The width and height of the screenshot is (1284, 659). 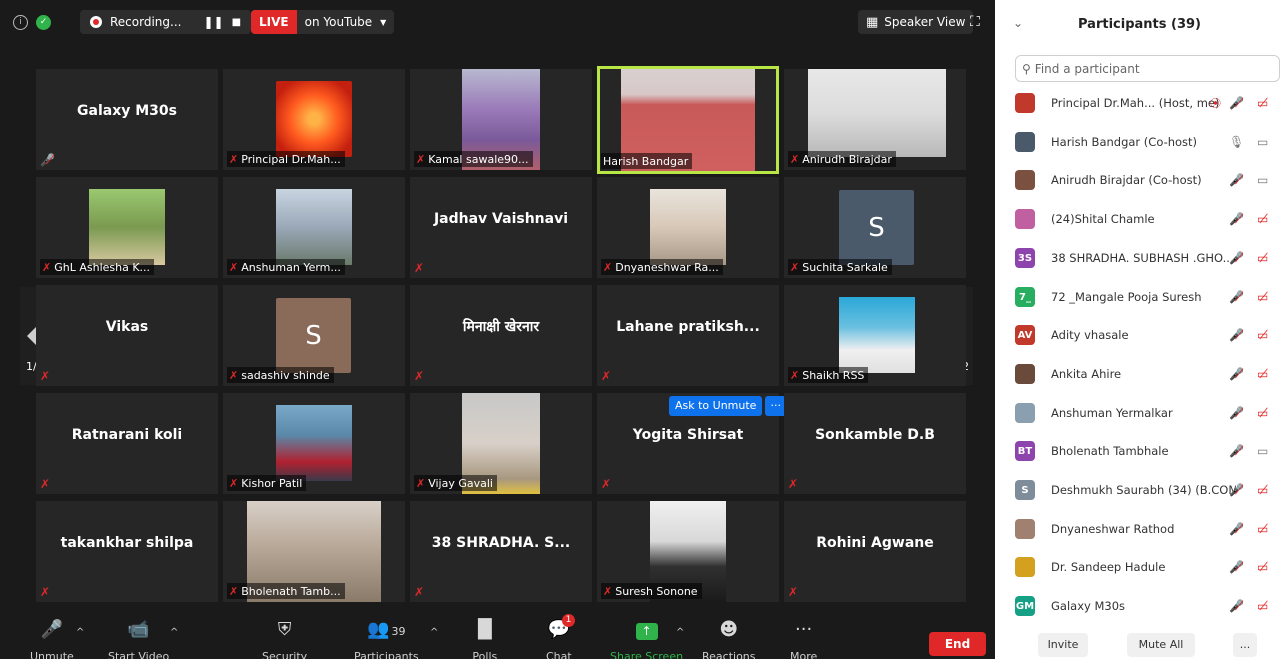 What do you see at coordinates (284, 638) in the screenshot?
I see `security-button: ⛨ Security` at bounding box center [284, 638].